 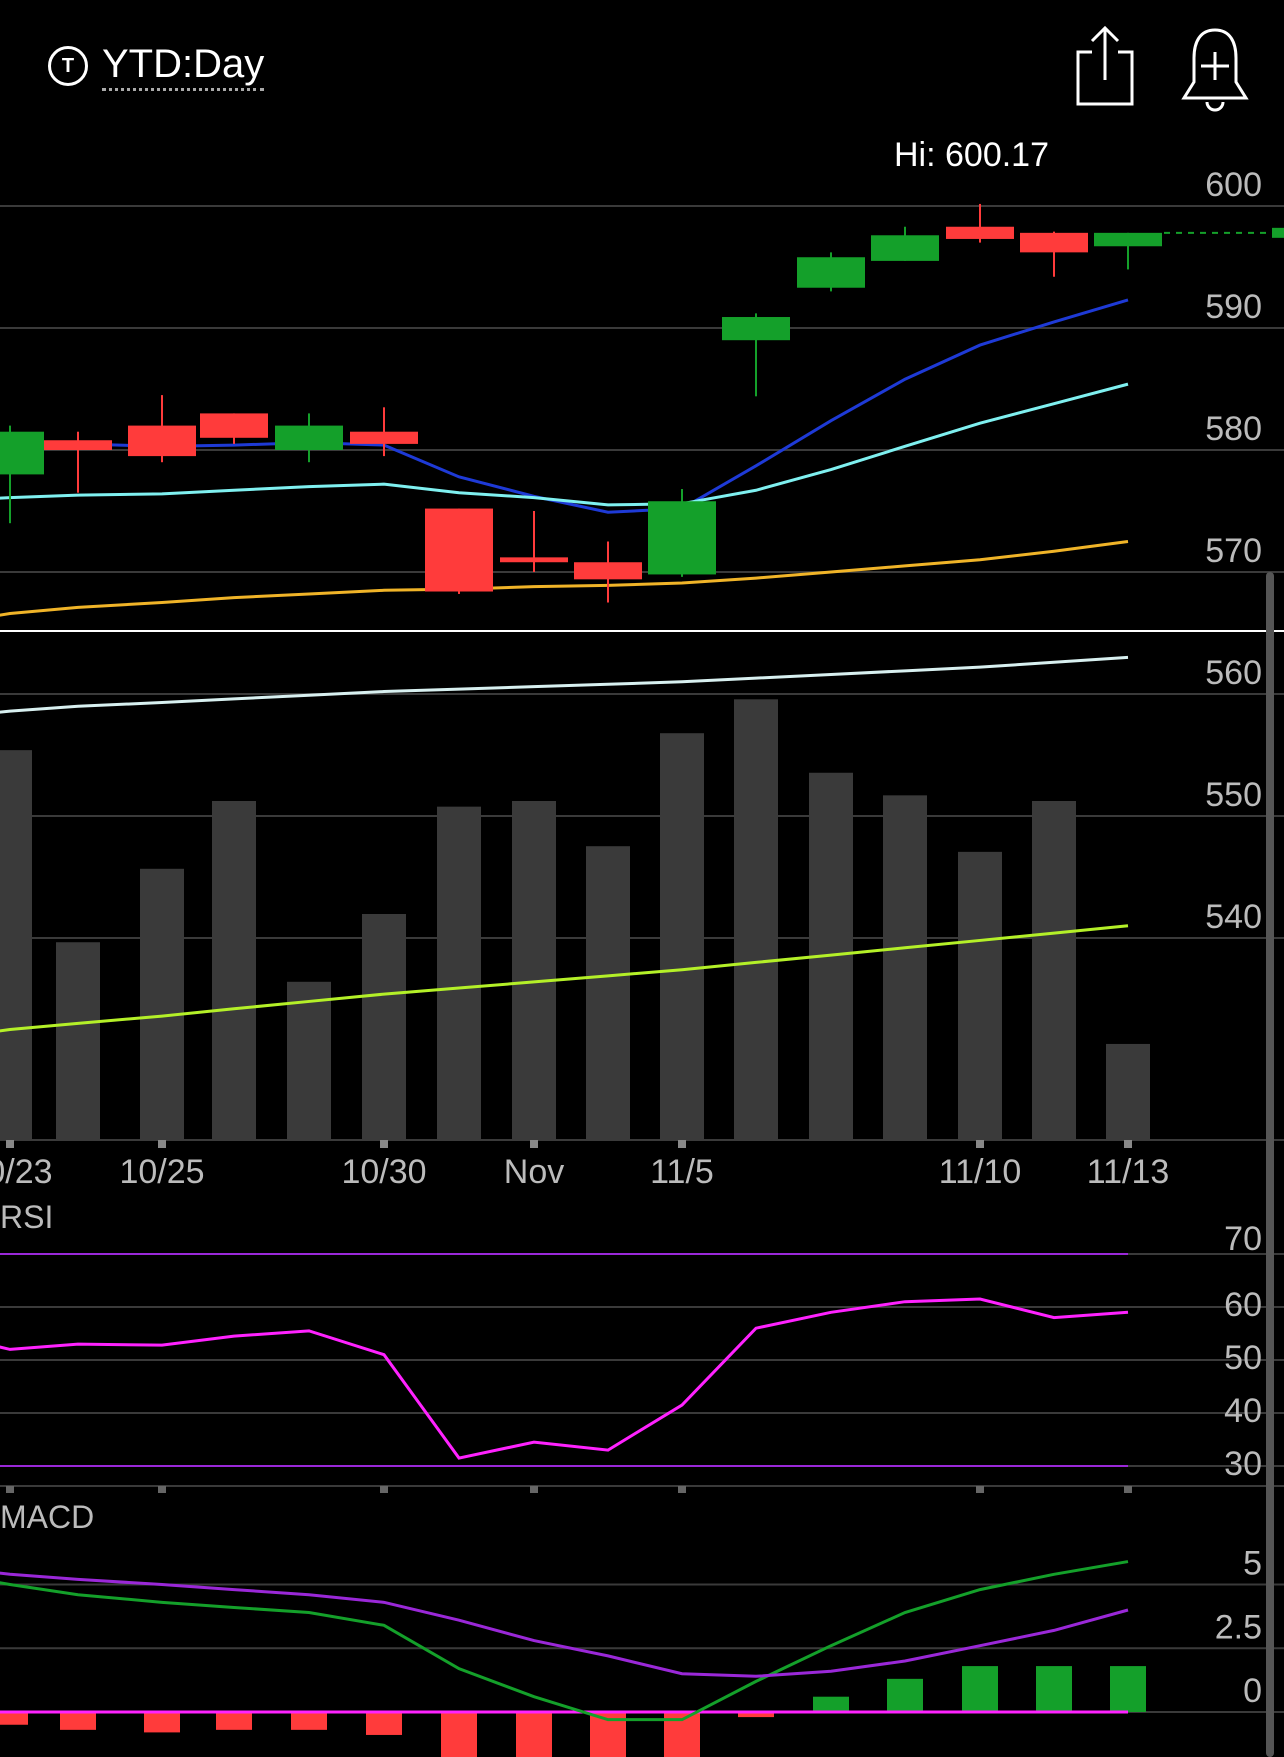 What do you see at coordinates (1233, 551) in the screenshot?
I see `price-axis-label: 570` at bounding box center [1233, 551].